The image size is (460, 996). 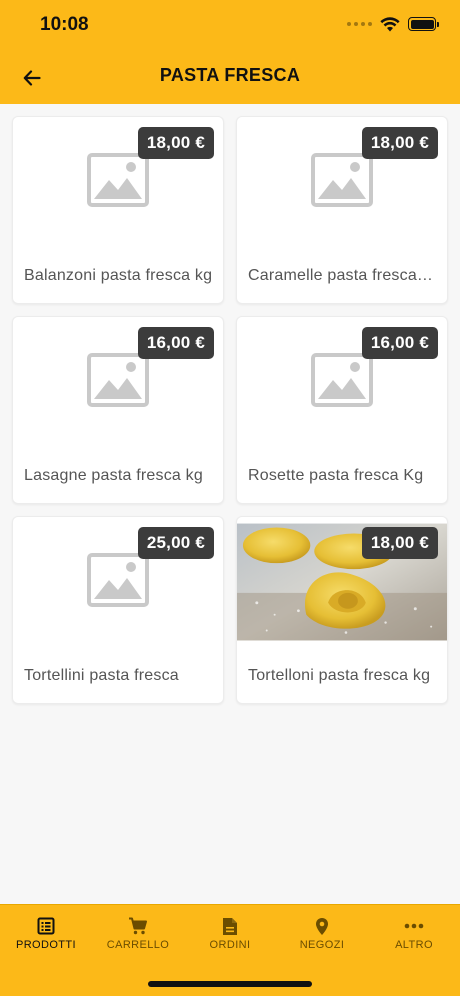 I want to click on tab-carrello: CARRELLO, so click(x=138, y=935).